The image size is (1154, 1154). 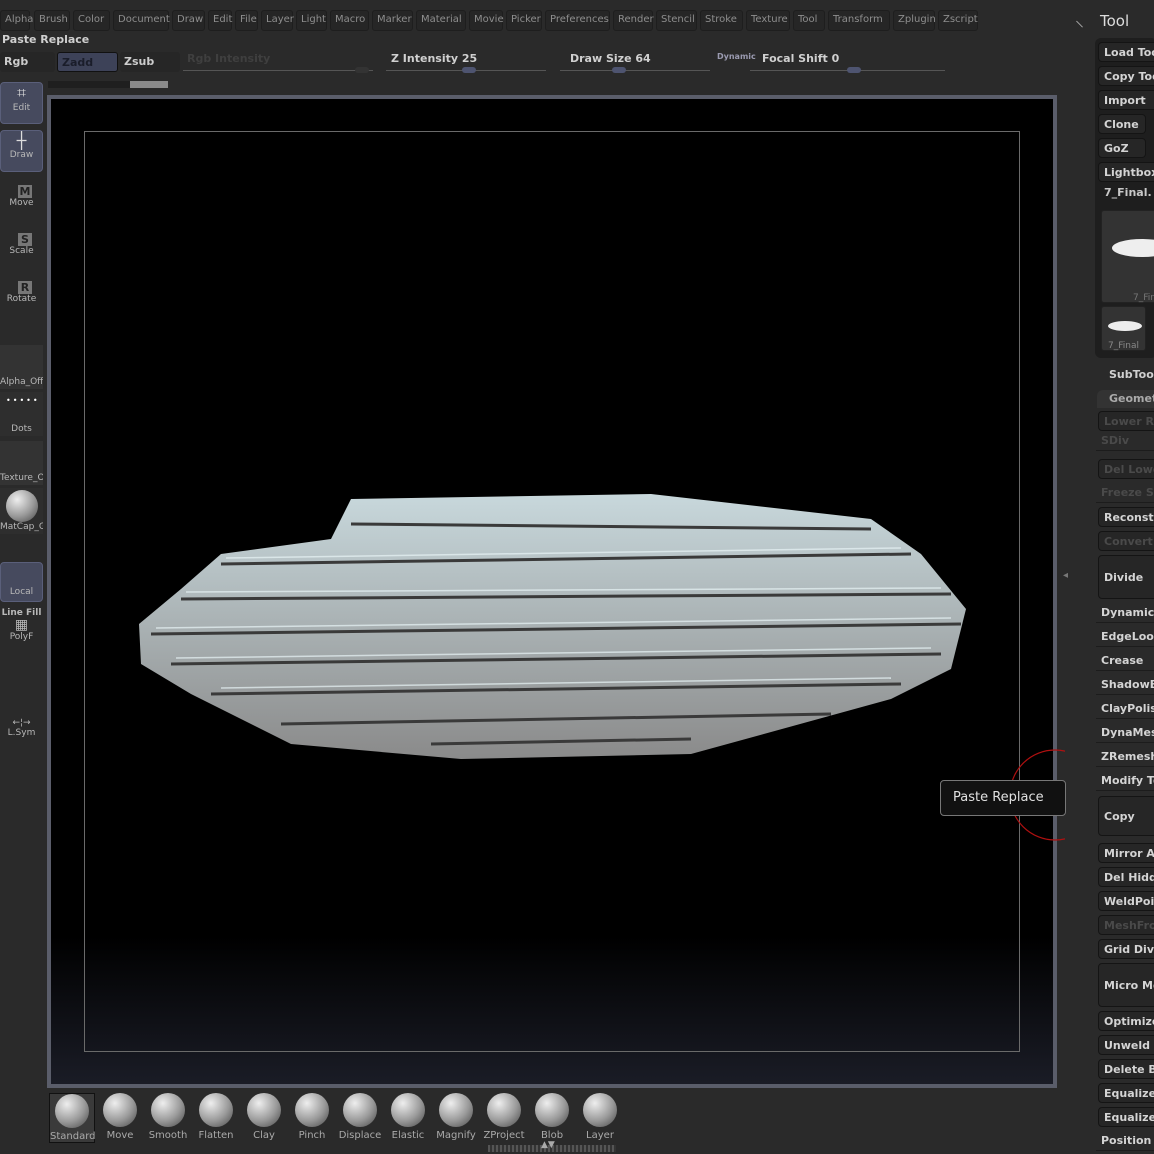 I want to click on brush-displace-icon, so click(x=360, y=1110).